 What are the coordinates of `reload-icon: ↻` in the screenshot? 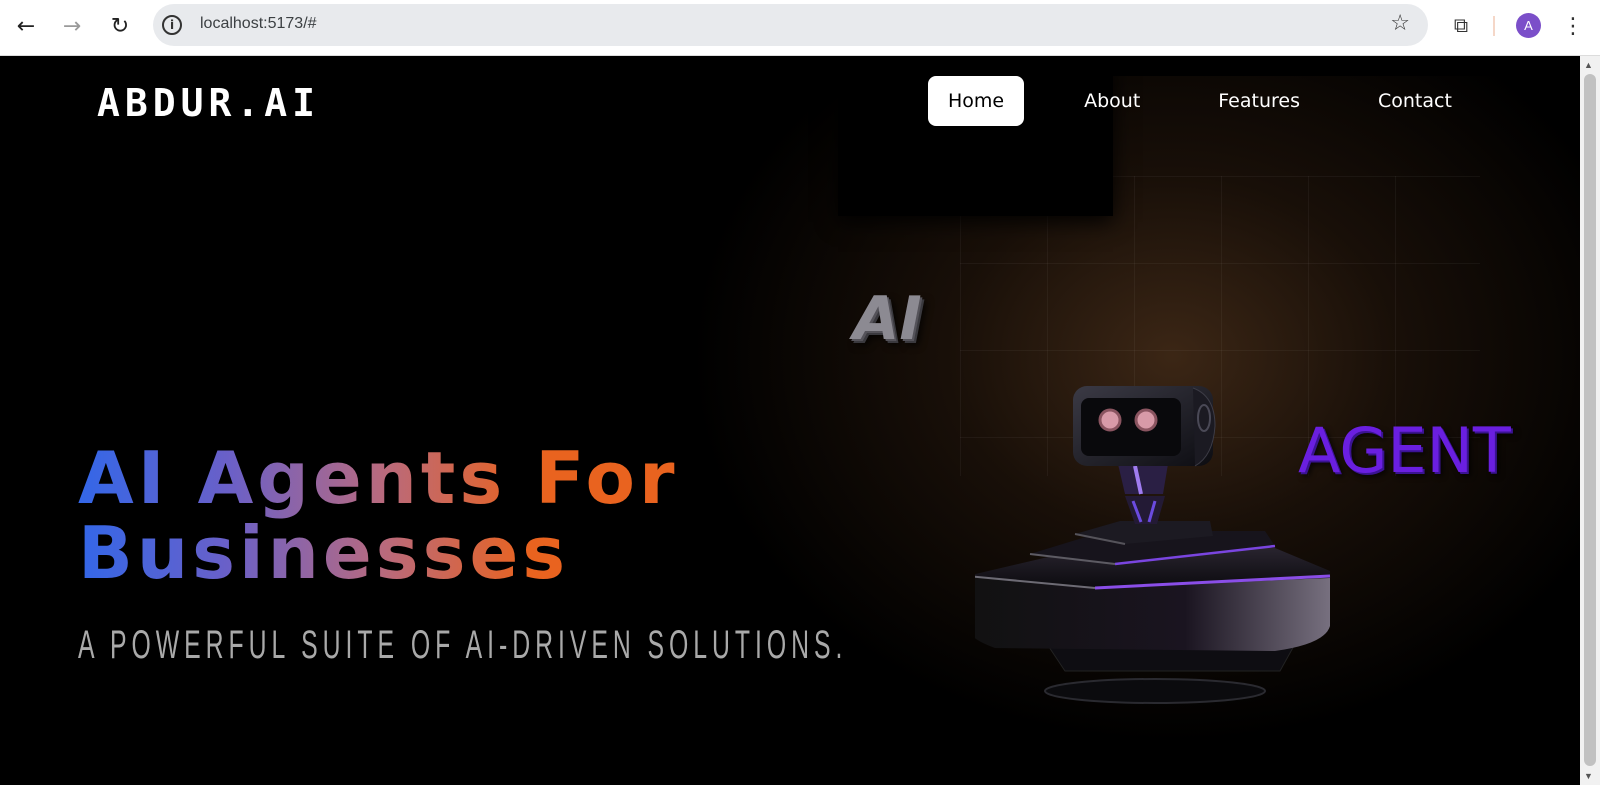 It's located at (120, 26).